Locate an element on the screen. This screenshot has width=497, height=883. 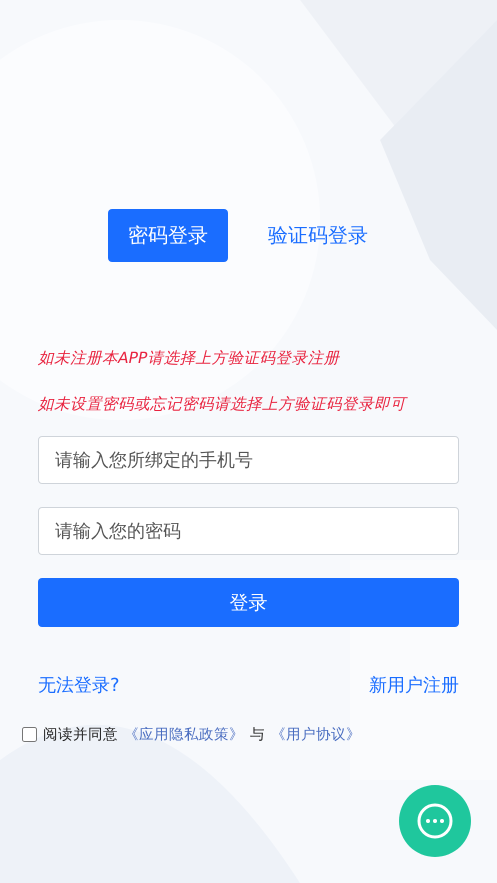
login-tab: 验证码登录 is located at coordinates (318, 235).